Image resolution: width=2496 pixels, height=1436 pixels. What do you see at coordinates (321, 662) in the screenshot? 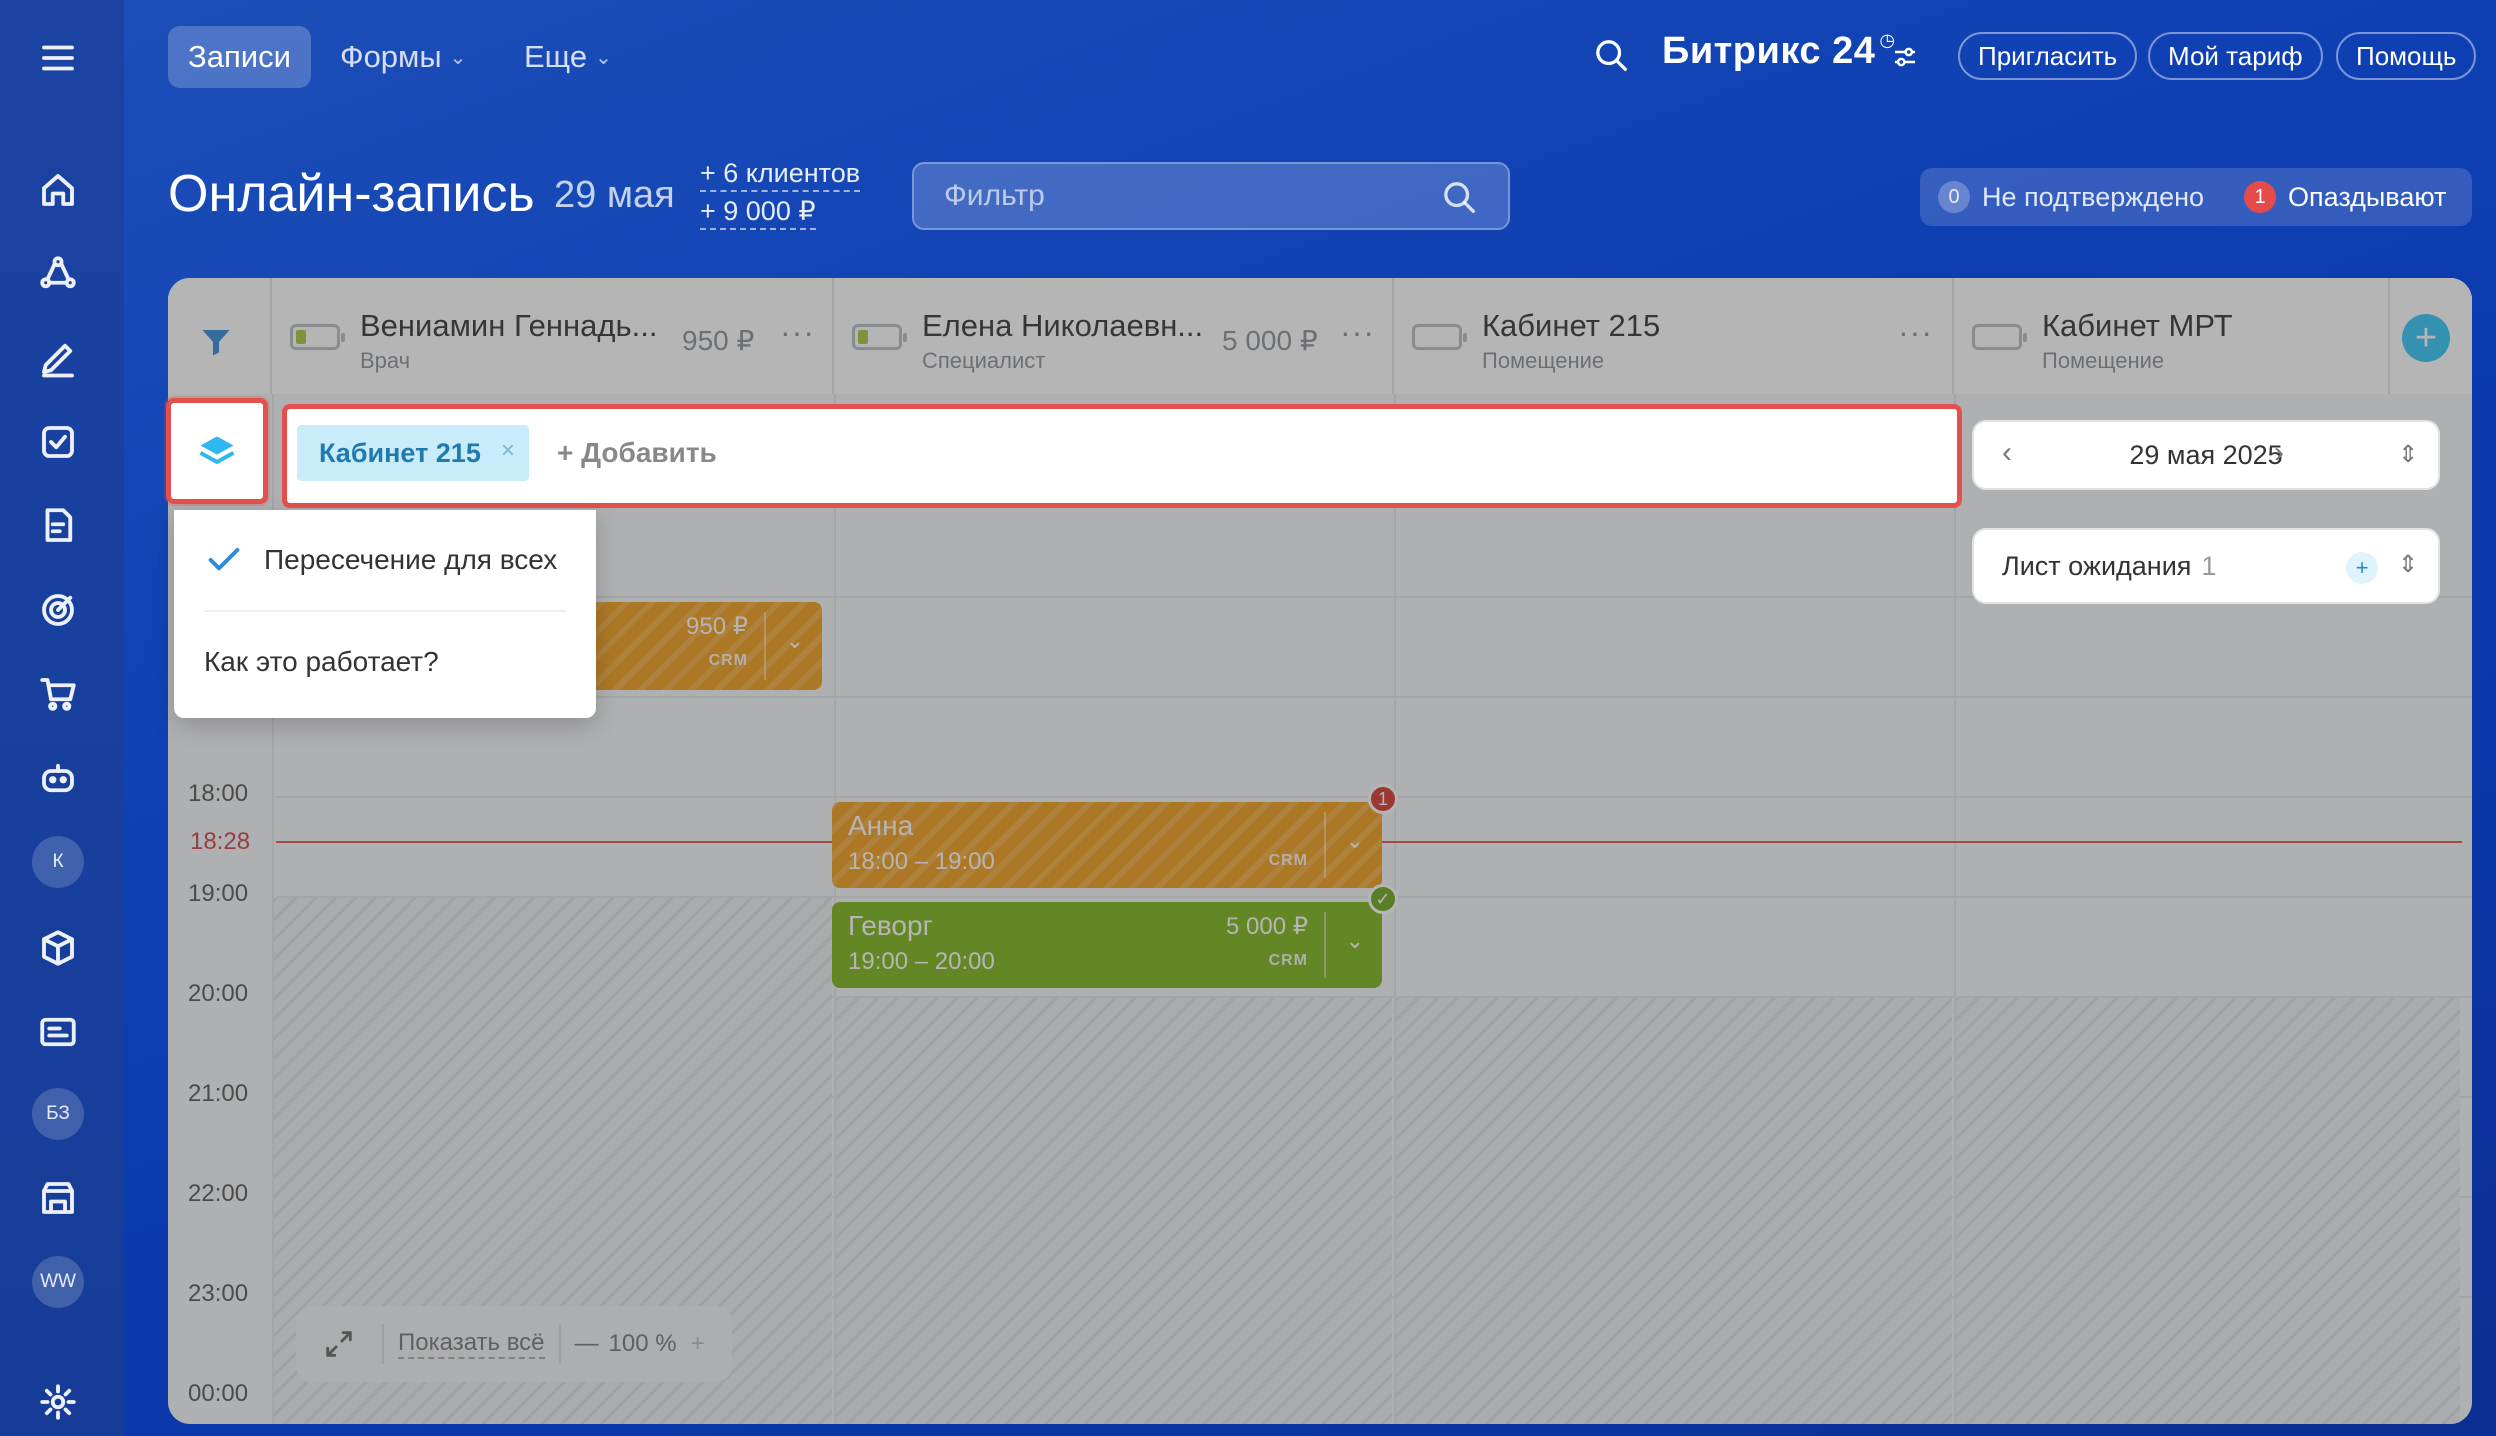
I see `menu-item-how-it-works: Как это работает?` at bounding box center [321, 662].